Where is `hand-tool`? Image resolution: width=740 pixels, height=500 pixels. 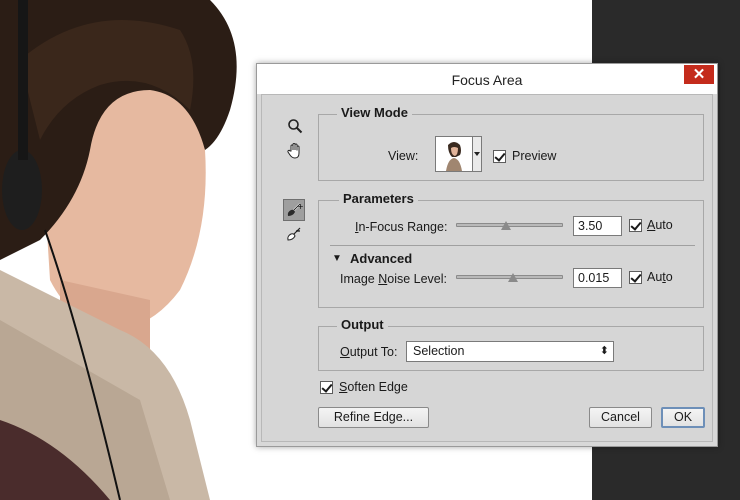
hand-tool is located at coordinates (295, 151).